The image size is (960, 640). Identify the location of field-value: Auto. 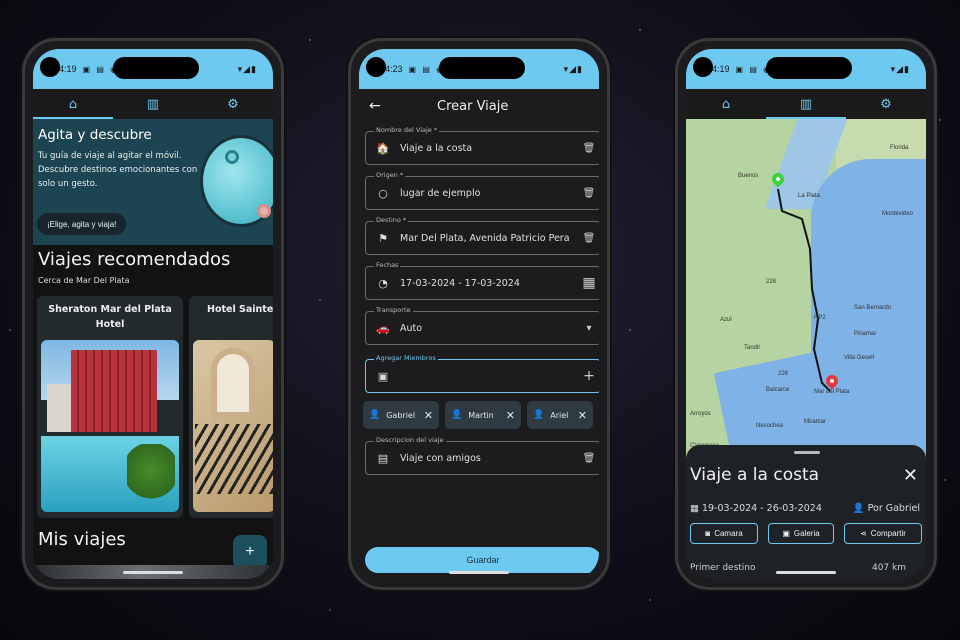
(489, 328).